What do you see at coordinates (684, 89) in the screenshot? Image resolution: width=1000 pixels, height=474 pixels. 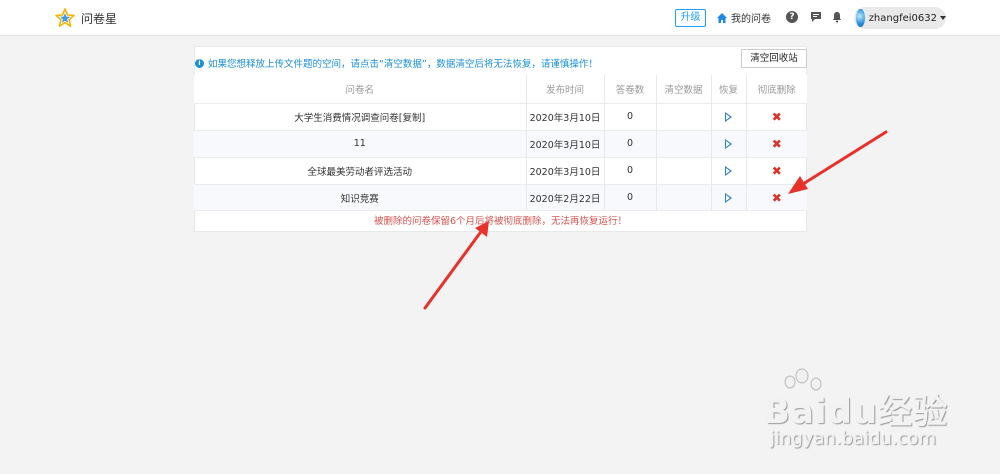 I see `column-header-clear-data: 清空数据` at bounding box center [684, 89].